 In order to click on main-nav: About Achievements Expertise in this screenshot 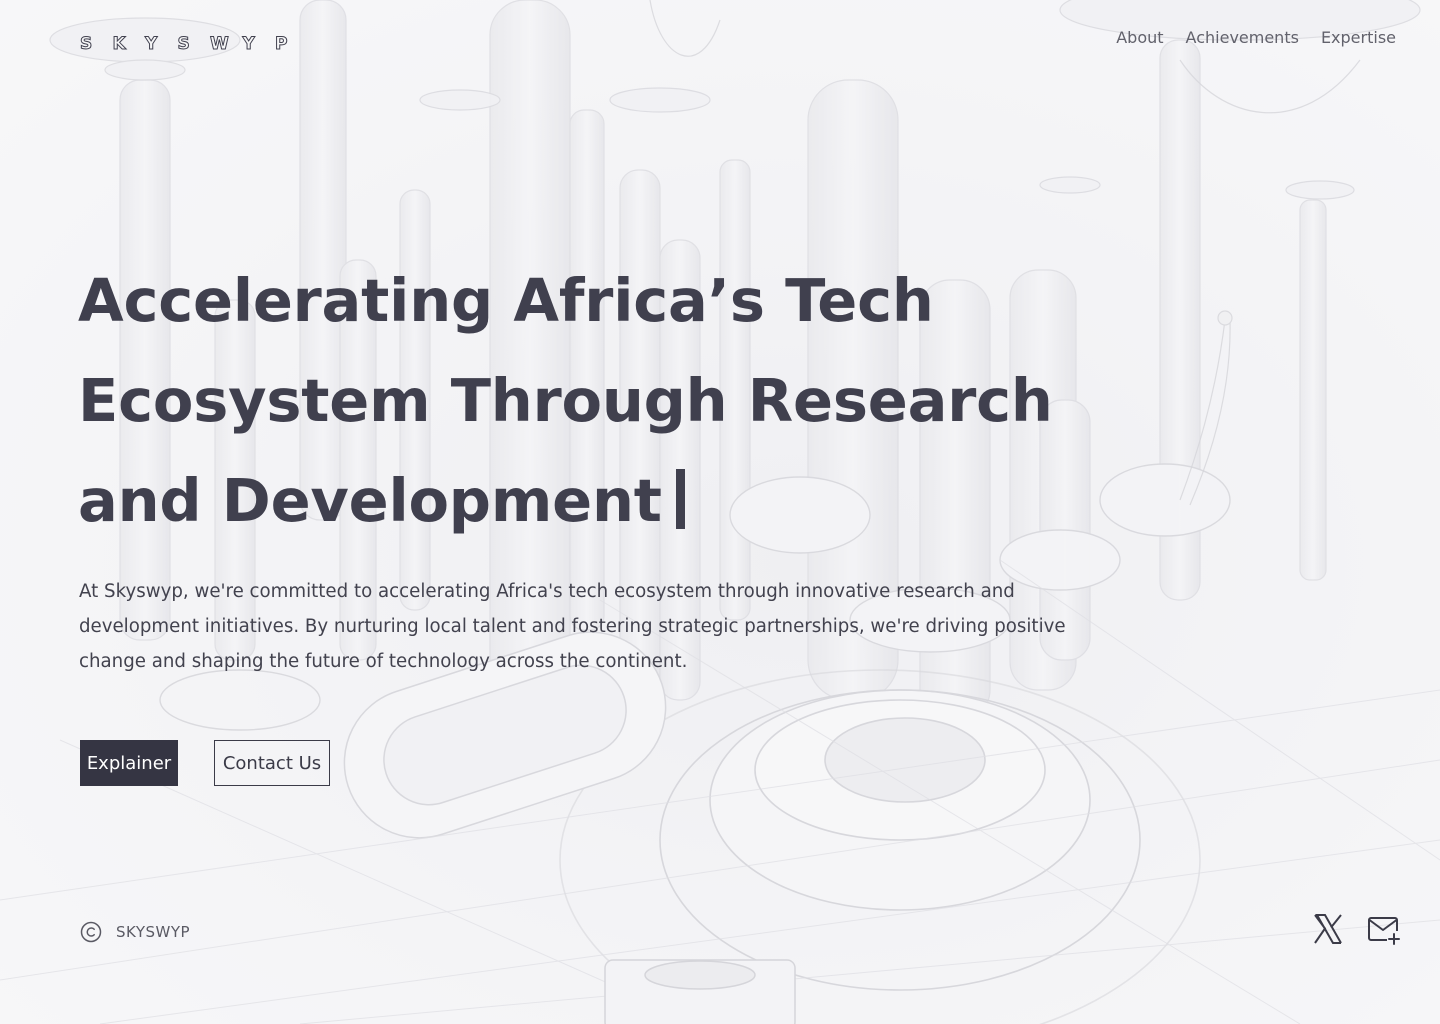, I will do `click(1256, 37)`.